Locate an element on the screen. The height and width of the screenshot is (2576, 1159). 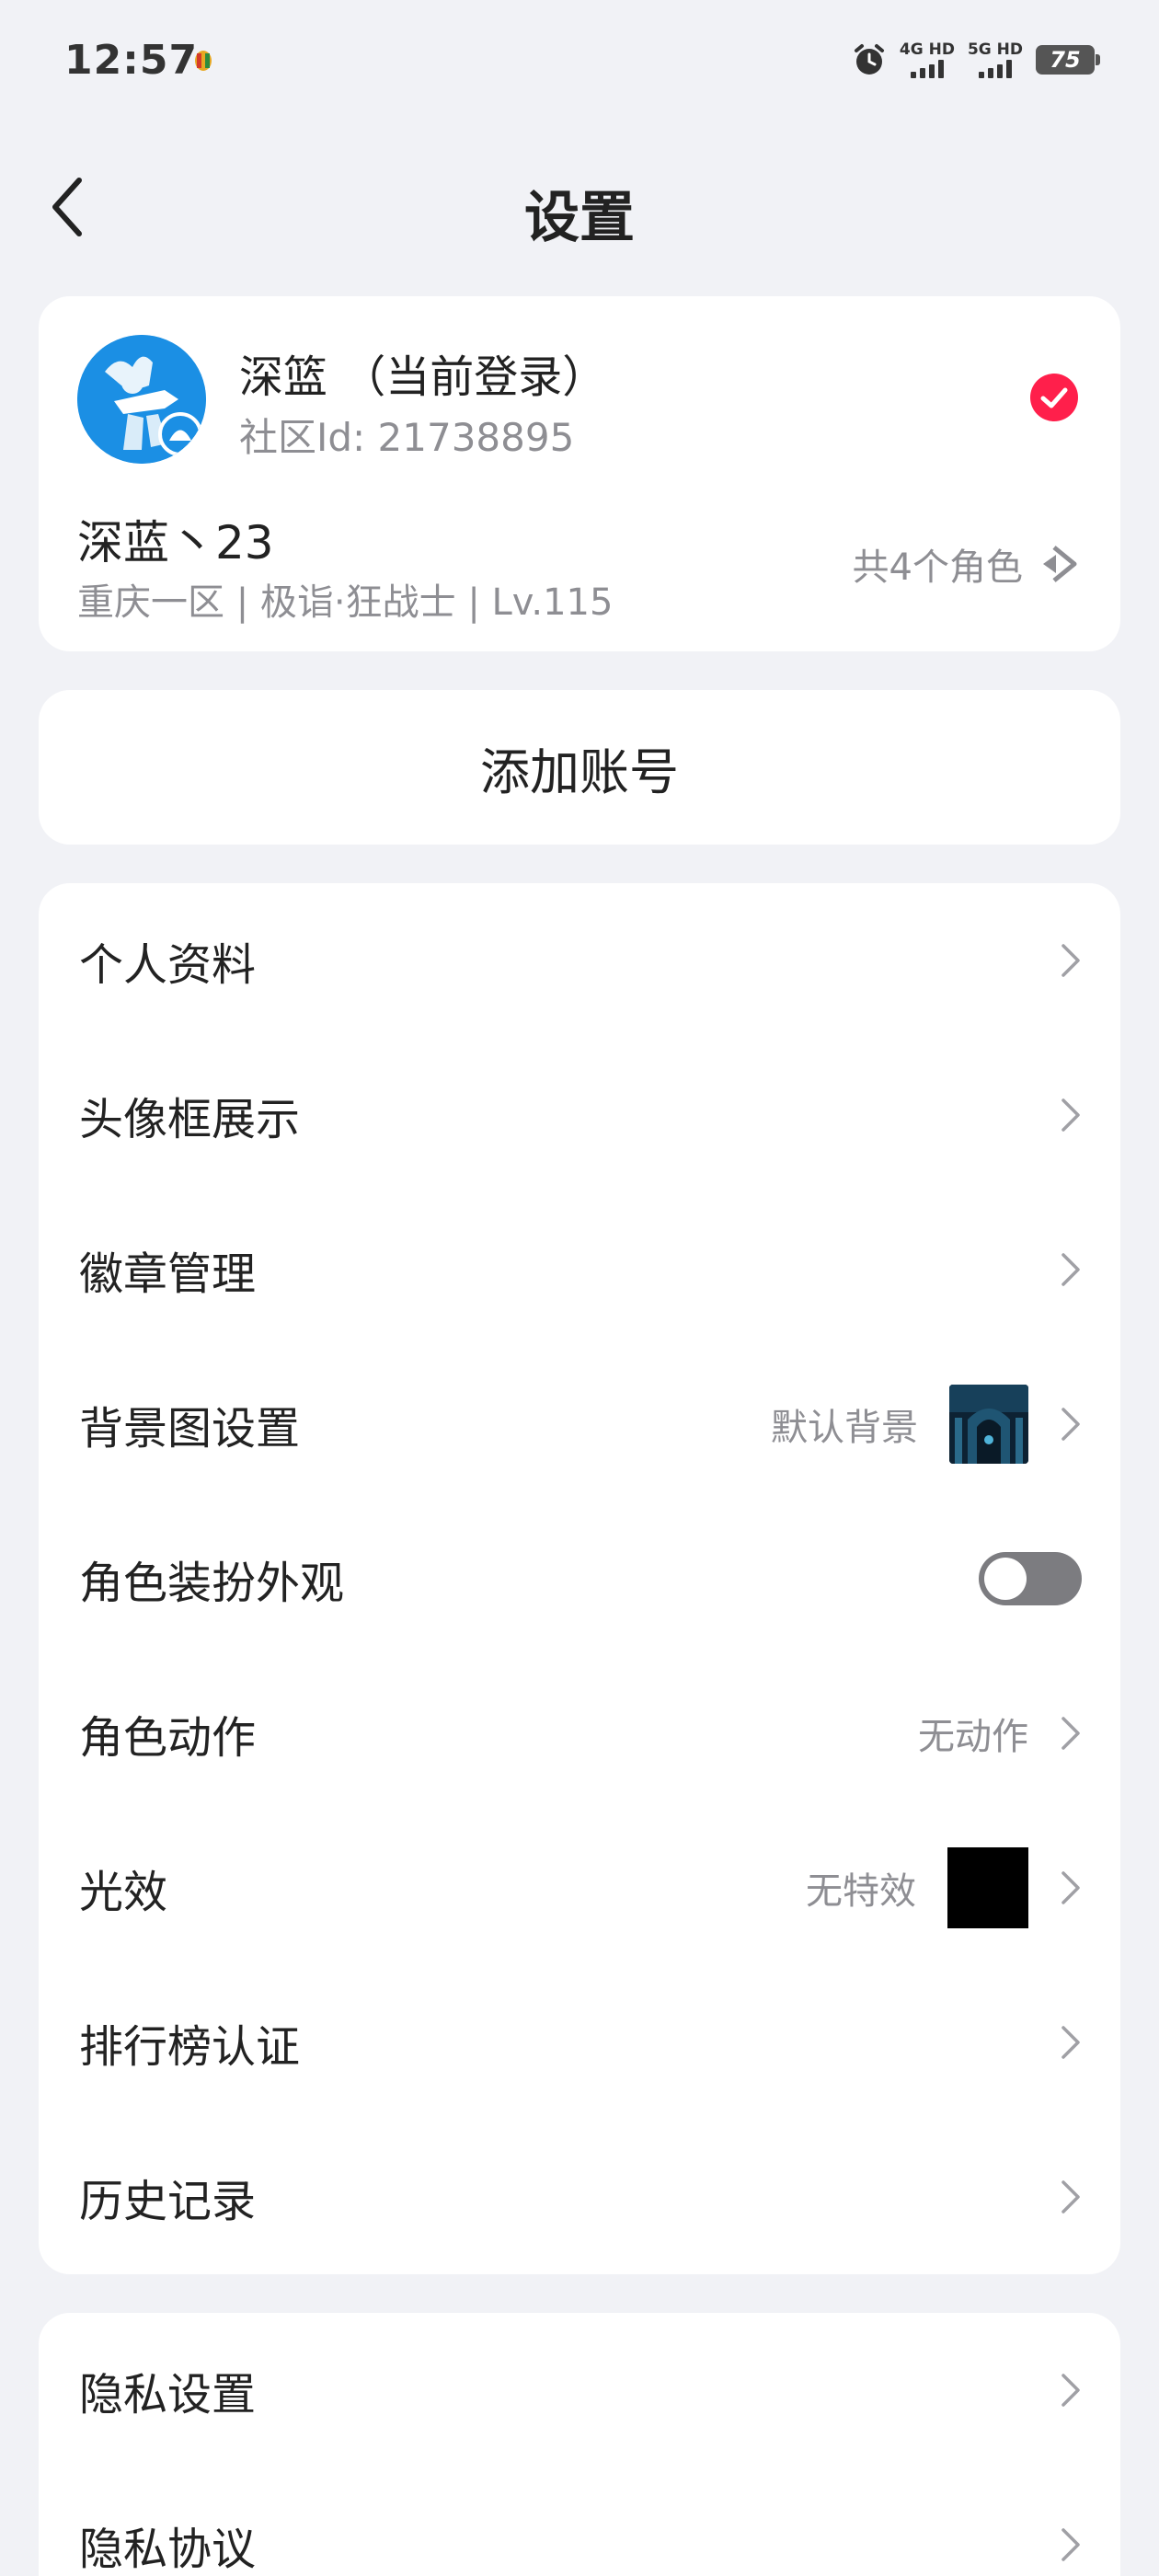
role-name: 深蓝丶23 is located at coordinates (175, 542).